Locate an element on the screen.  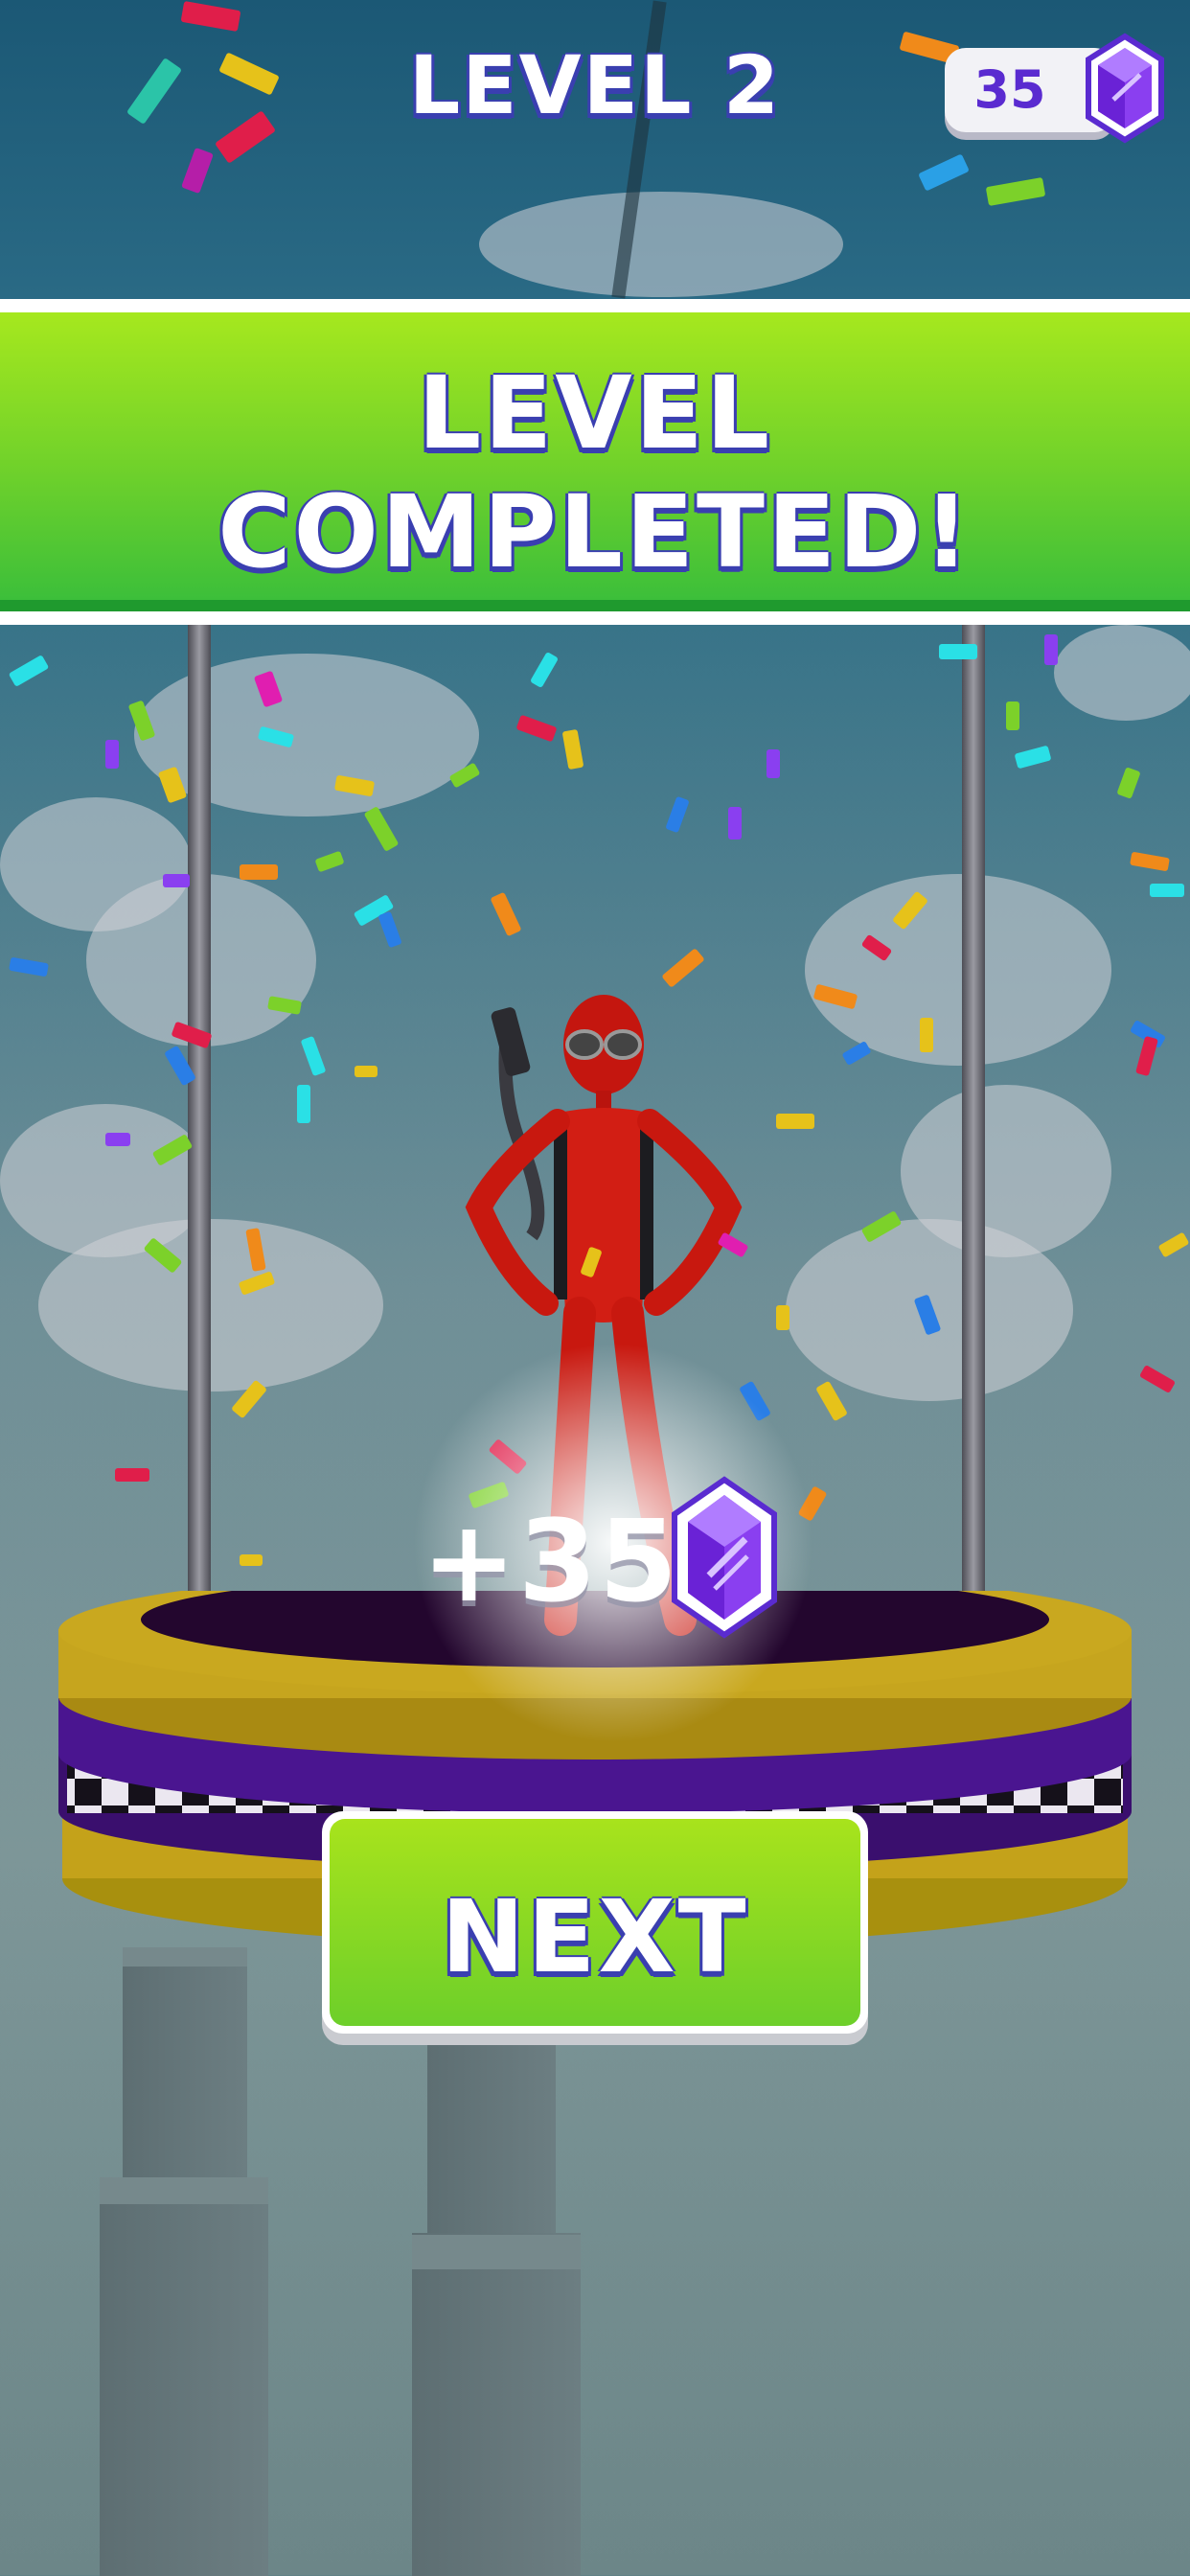
level-completed-banner: LEVEL COMPLETED! is located at coordinates (595, 462).